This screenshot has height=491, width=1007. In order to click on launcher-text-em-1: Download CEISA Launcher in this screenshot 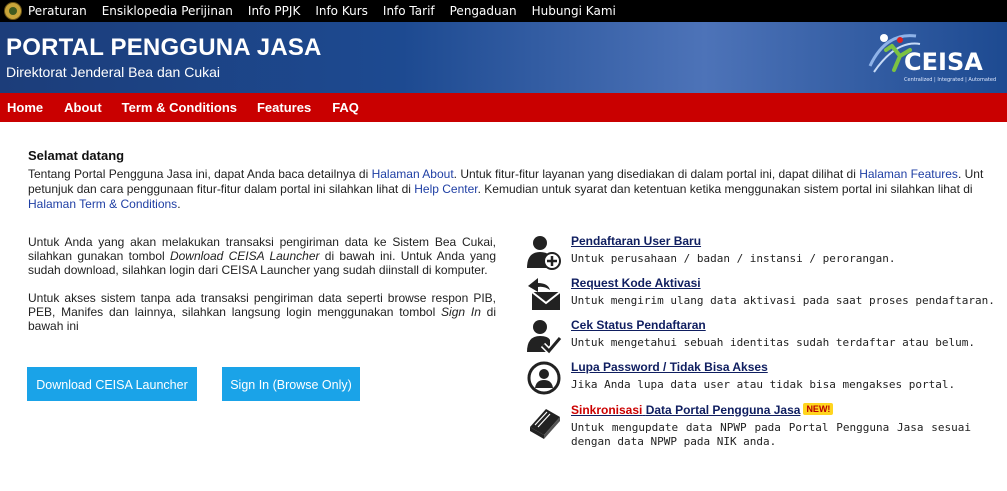, I will do `click(244, 256)`.